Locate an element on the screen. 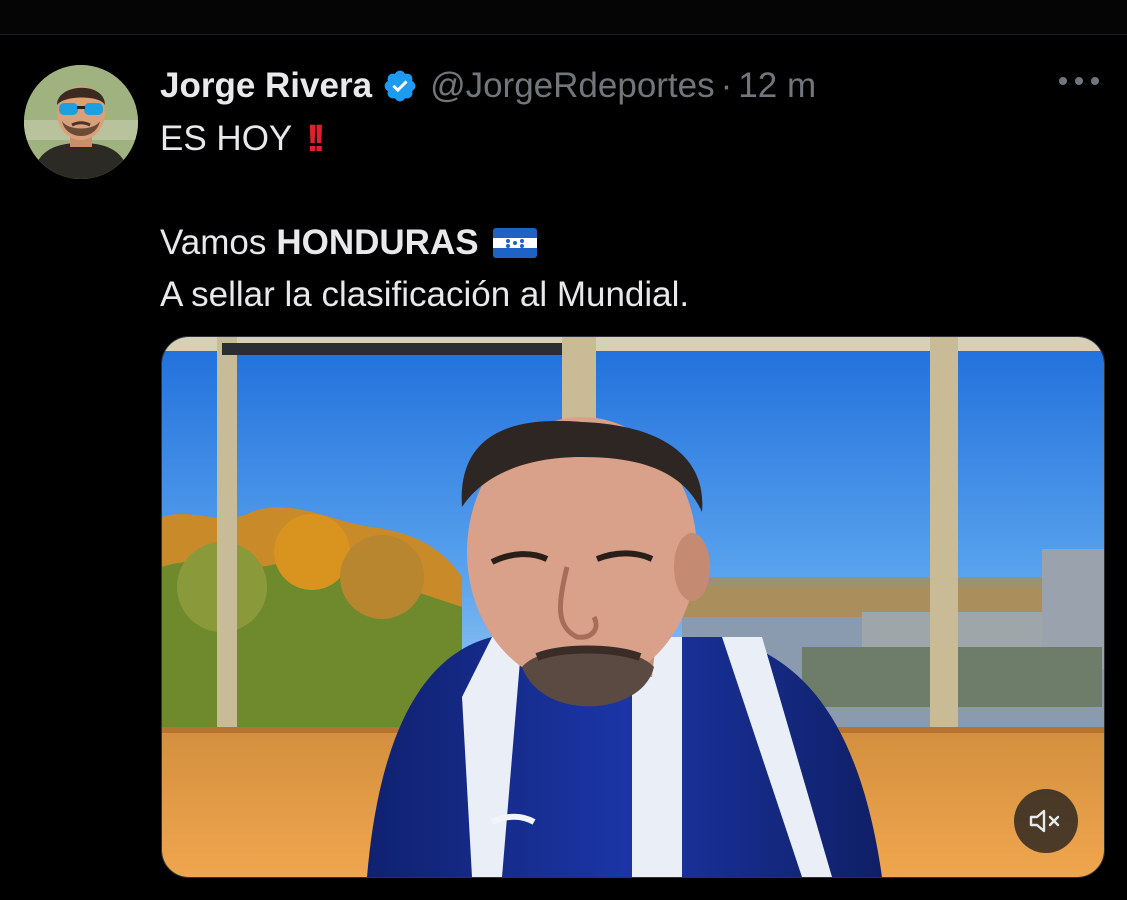 The height and width of the screenshot is (900, 1127). timestamp: 12 m is located at coordinates (777, 86).